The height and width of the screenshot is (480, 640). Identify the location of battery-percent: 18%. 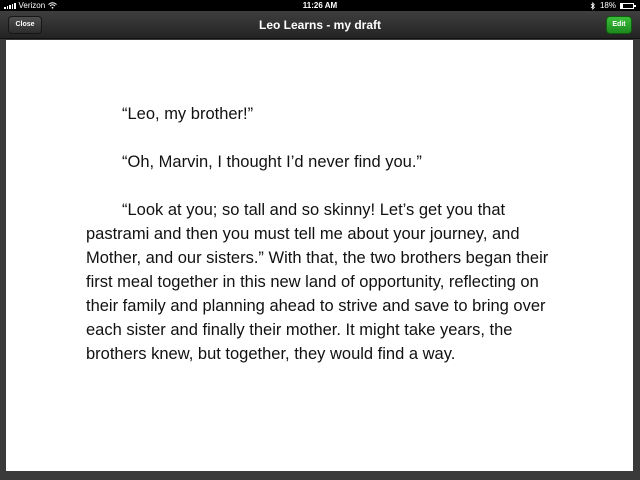
(607, 5).